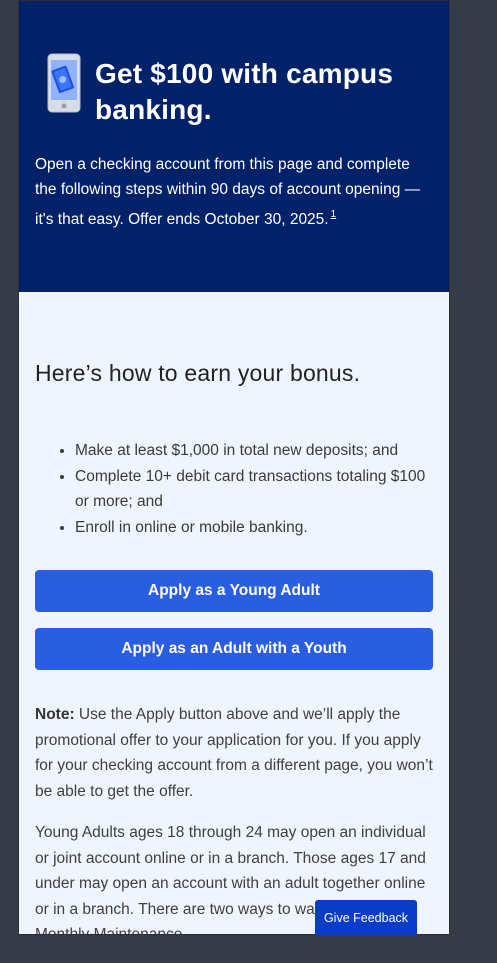 This screenshot has height=963, width=497. What do you see at coordinates (64, 83) in the screenshot?
I see `phone-money-icon` at bounding box center [64, 83].